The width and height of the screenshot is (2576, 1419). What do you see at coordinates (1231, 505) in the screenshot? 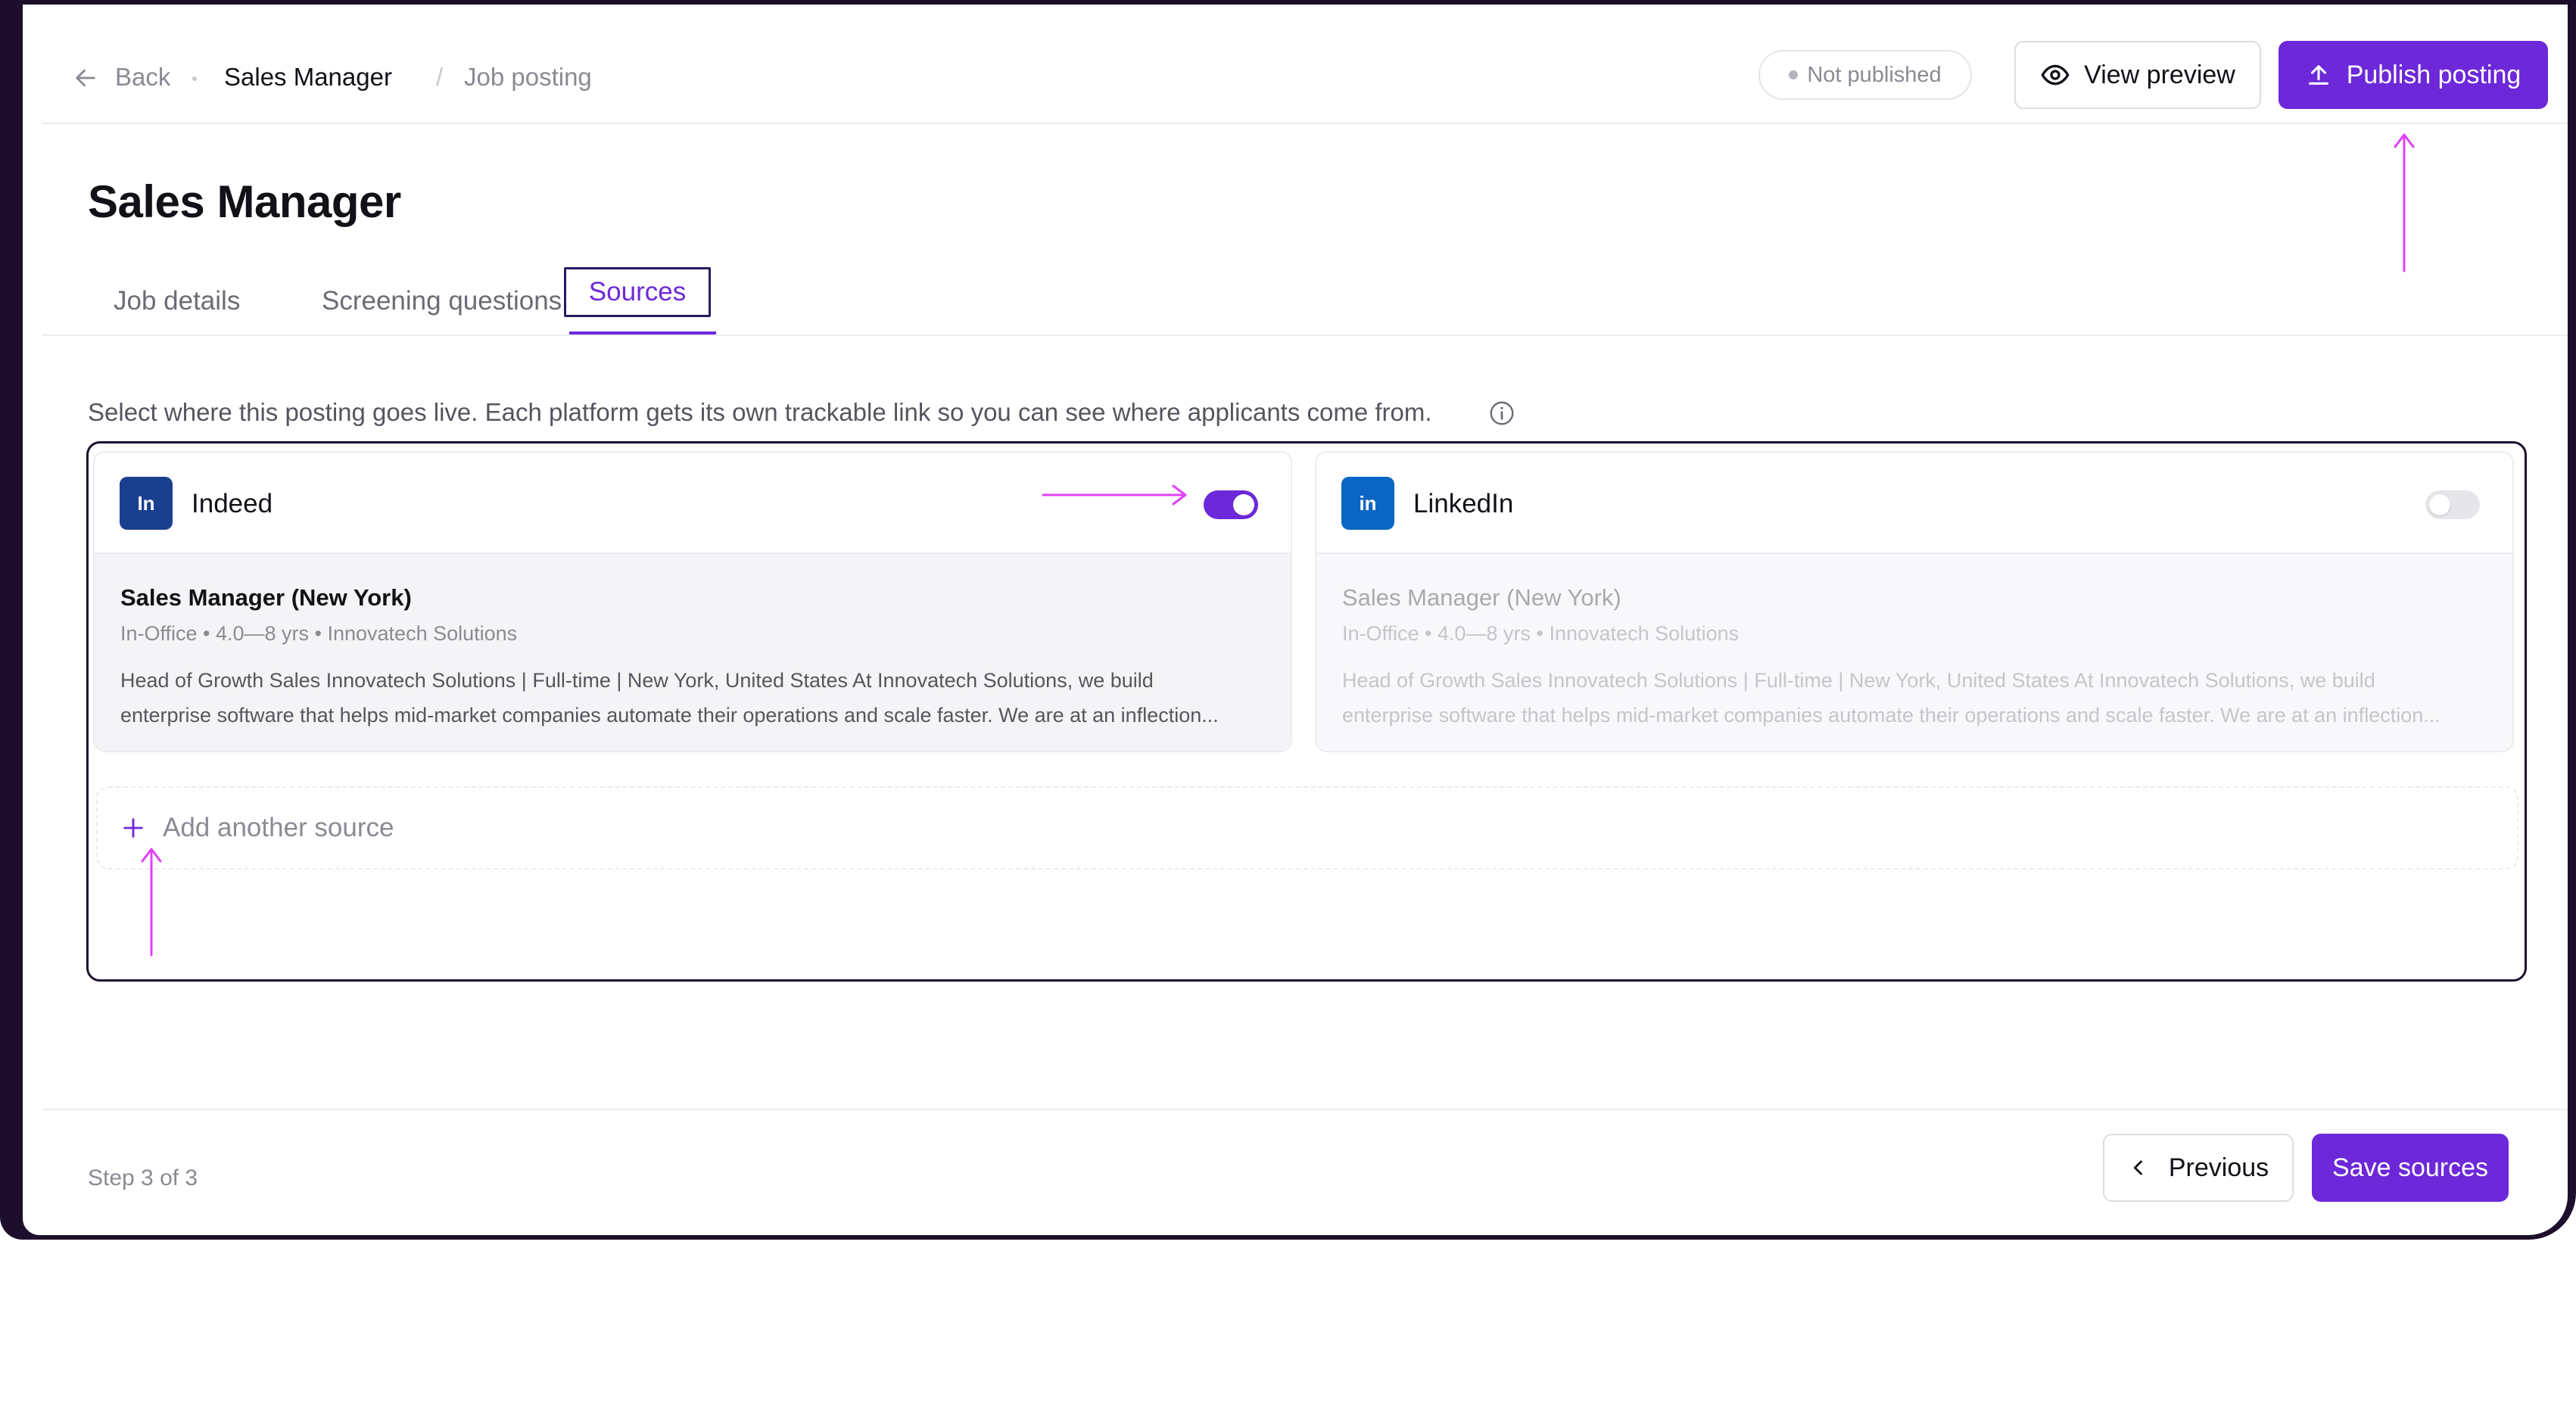
I see `indeed-toggle` at bounding box center [1231, 505].